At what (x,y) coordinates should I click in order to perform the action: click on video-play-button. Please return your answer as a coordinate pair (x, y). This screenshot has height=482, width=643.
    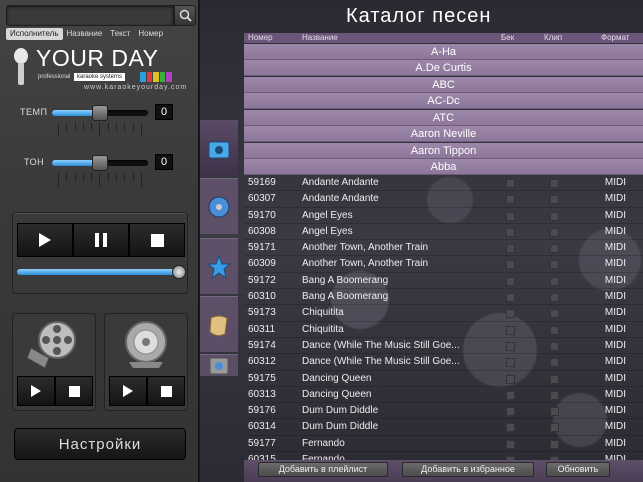
    Looking at the image, I should click on (36, 391).